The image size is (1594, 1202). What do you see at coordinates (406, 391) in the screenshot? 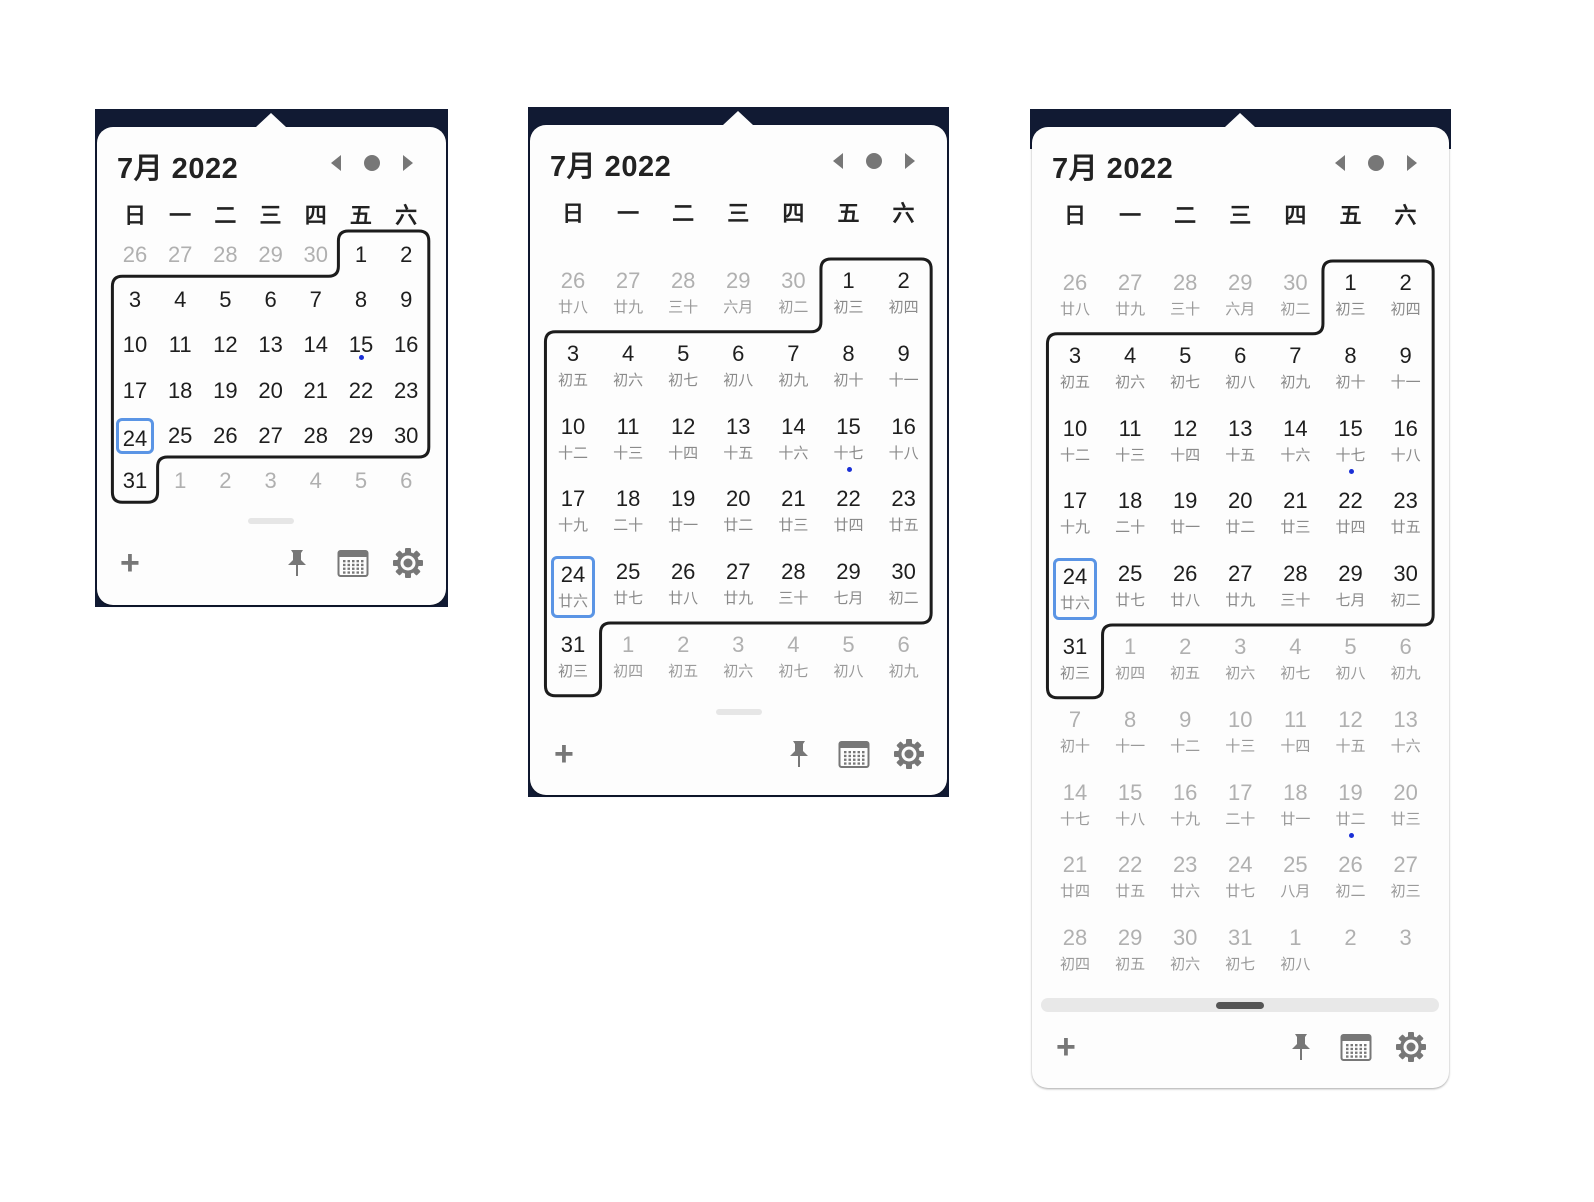
I see `day-cell: 23` at bounding box center [406, 391].